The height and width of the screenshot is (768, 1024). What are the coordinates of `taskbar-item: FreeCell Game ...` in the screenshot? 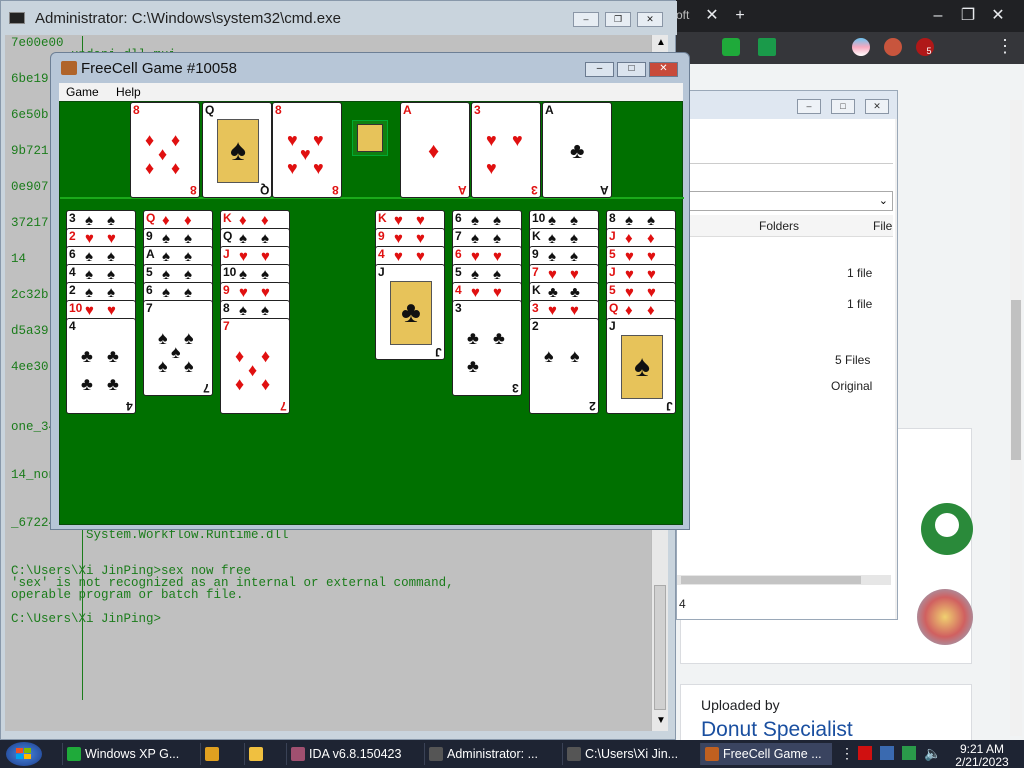 It's located at (766, 754).